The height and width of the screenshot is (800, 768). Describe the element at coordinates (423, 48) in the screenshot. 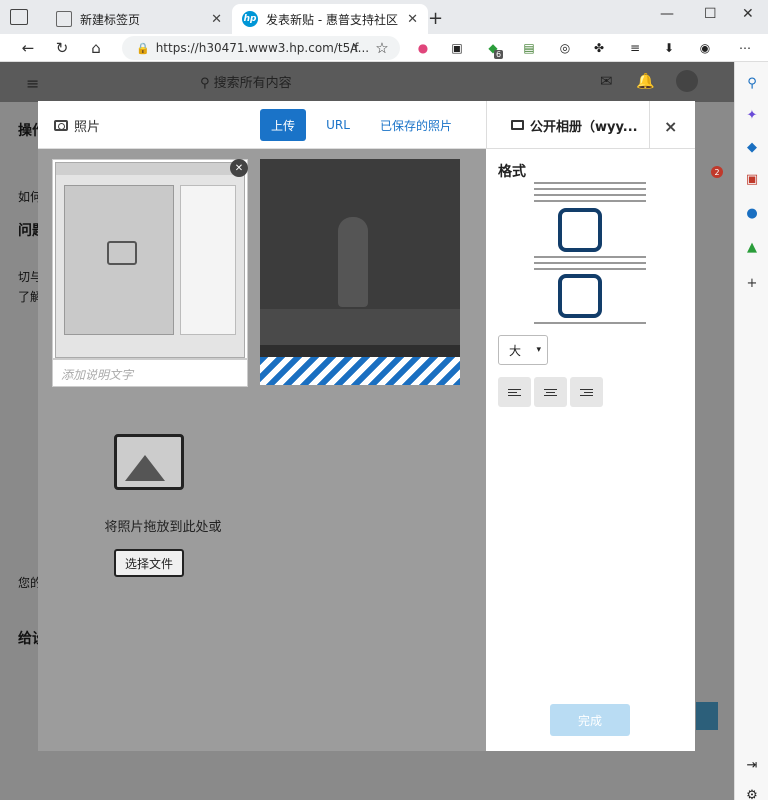

I see `extension-cat-icon: ●` at that location.